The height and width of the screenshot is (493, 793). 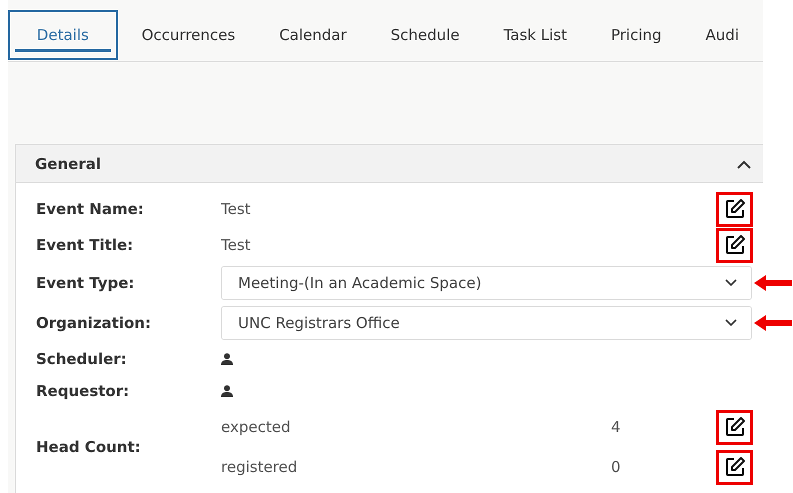 I want to click on tab: Details, so click(x=63, y=35).